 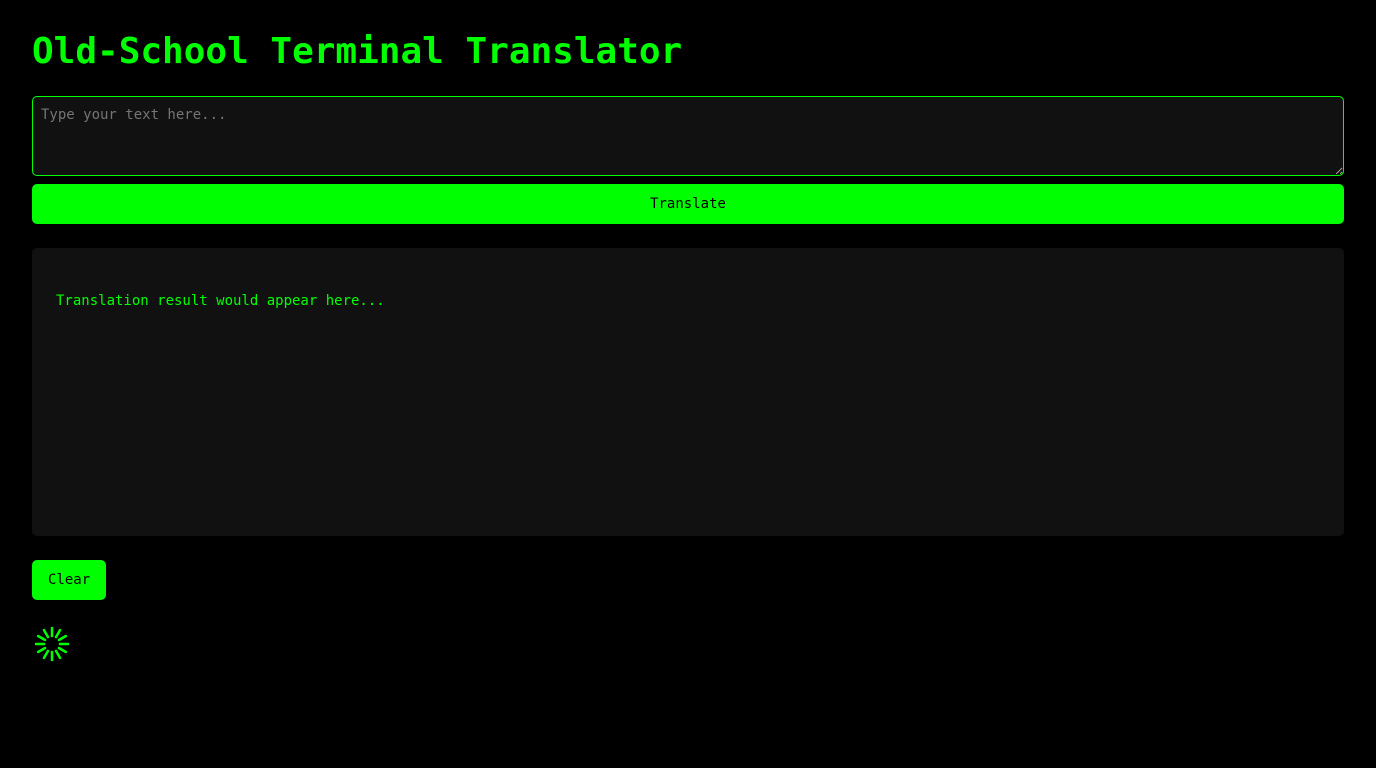 What do you see at coordinates (688, 204) in the screenshot?
I see `translate-button: Translate` at bounding box center [688, 204].